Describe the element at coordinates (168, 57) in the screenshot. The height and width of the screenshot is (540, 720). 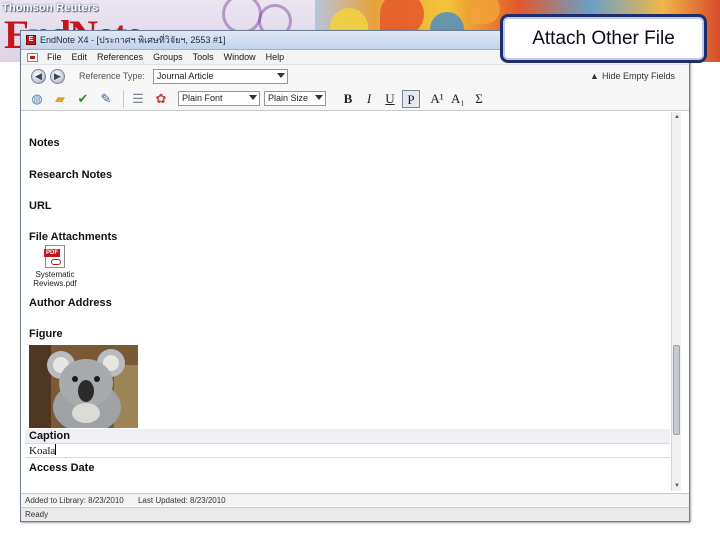
I see `menu-groups: Groups` at that location.